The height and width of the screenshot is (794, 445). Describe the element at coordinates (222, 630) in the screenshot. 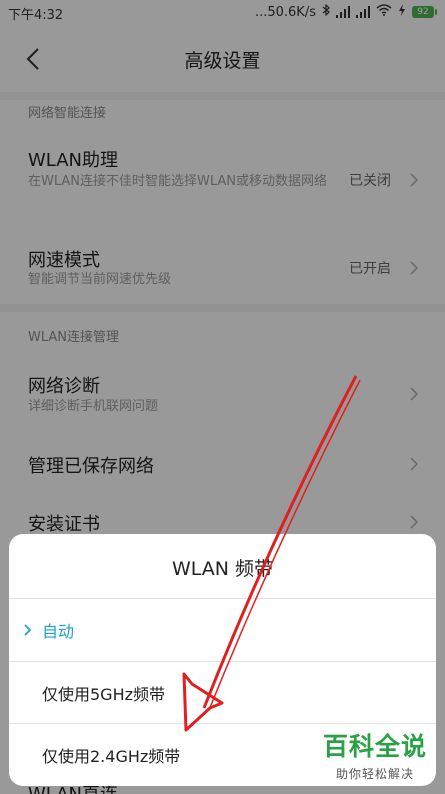

I see `band-option-auto: 自动` at that location.